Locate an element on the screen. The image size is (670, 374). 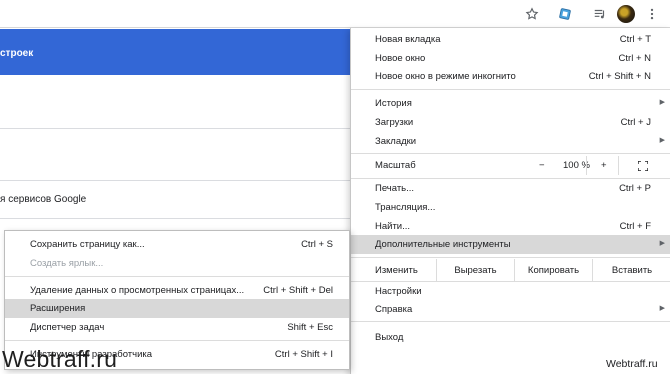
menu-item-shortcut: Ctrl + P is located at coordinates (635, 188).